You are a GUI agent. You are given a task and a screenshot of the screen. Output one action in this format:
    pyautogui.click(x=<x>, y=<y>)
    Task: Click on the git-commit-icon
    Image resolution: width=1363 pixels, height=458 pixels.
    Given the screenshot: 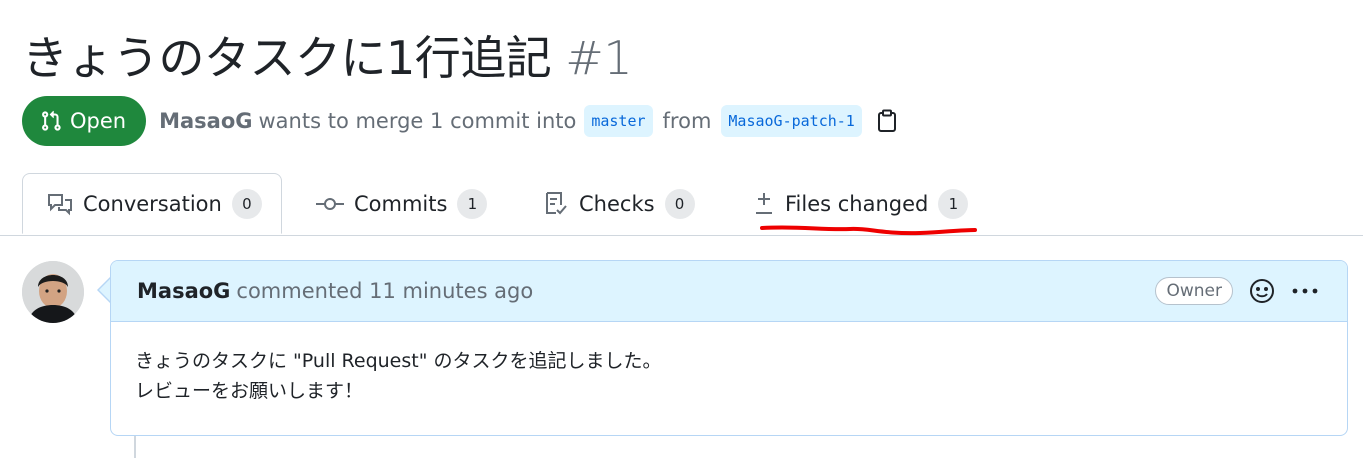 What is the action you would take?
    pyautogui.click(x=330, y=204)
    